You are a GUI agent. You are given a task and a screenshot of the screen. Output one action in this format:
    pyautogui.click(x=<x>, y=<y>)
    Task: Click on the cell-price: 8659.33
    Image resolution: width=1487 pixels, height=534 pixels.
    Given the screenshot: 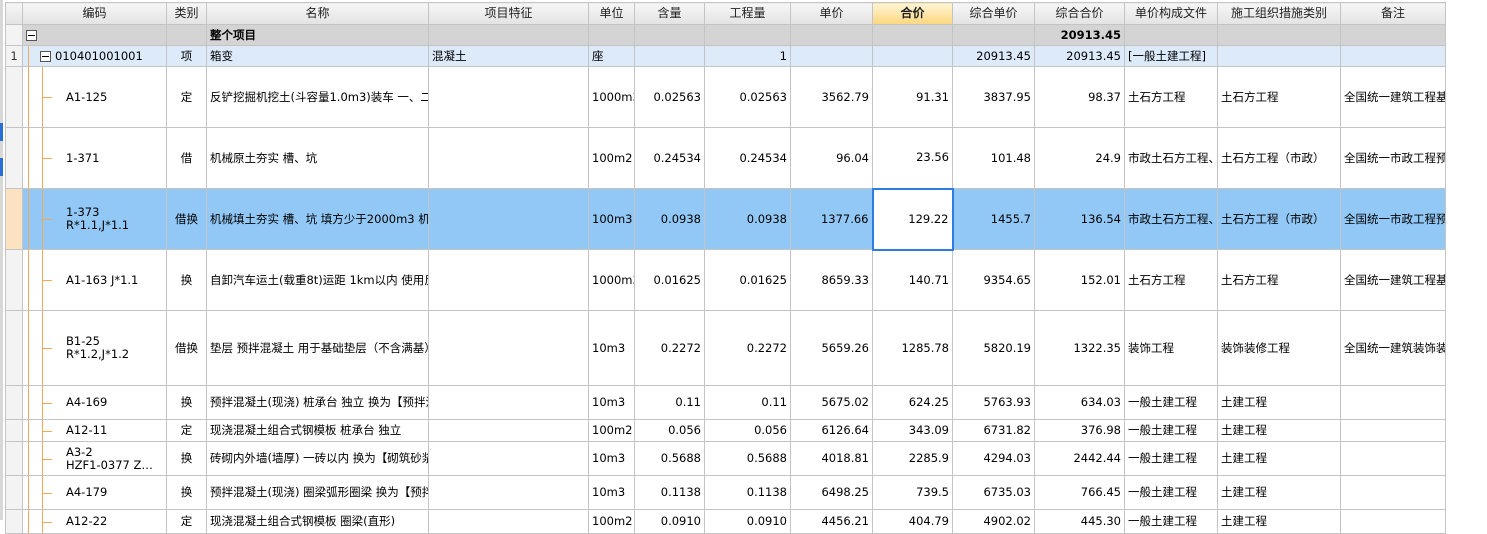 What is the action you would take?
    pyautogui.click(x=831, y=280)
    